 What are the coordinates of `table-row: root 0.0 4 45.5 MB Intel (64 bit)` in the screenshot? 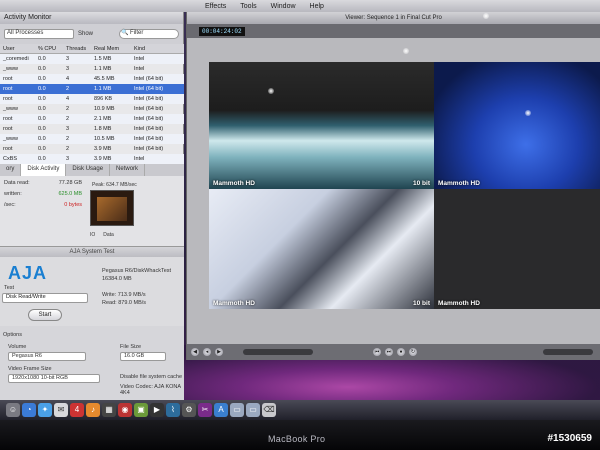 It's located at (92, 79).